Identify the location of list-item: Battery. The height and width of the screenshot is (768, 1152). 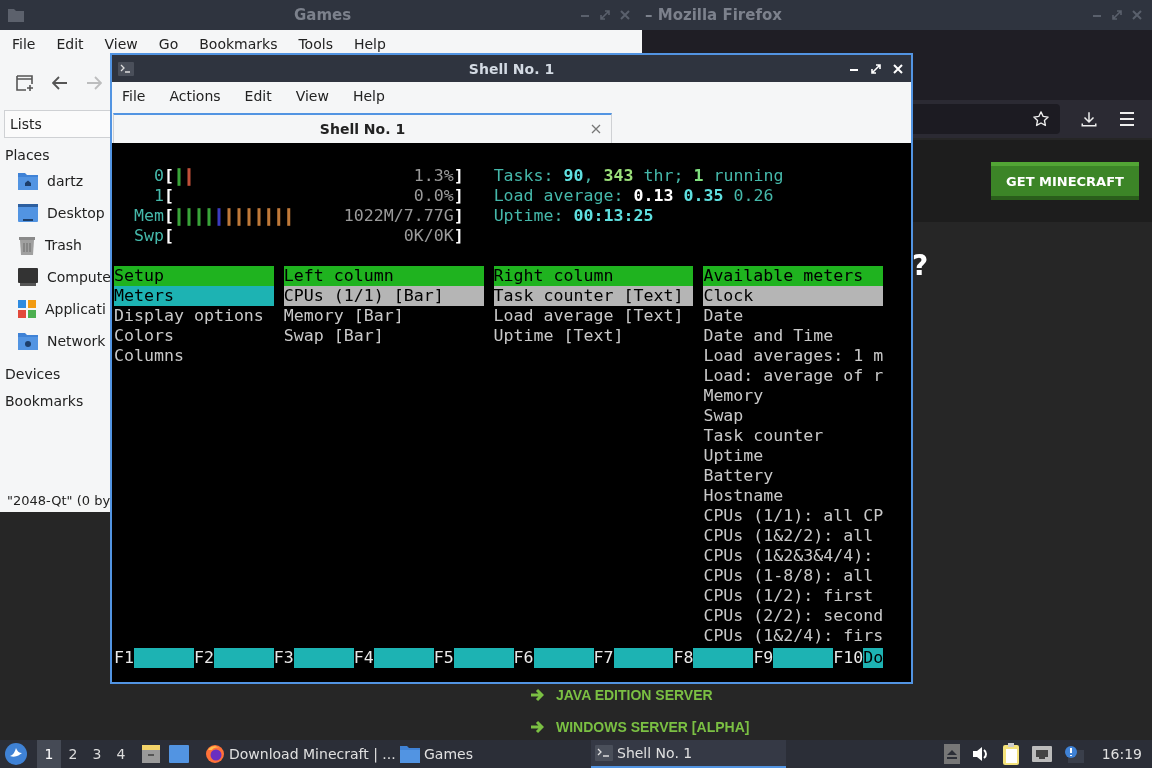
(793, 476).